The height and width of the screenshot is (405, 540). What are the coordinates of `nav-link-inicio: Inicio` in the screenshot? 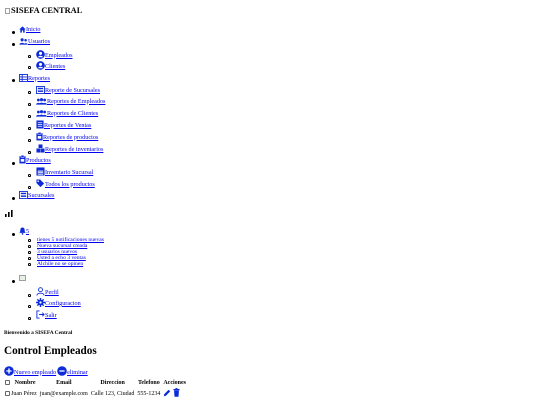 It's located at (33, 29).